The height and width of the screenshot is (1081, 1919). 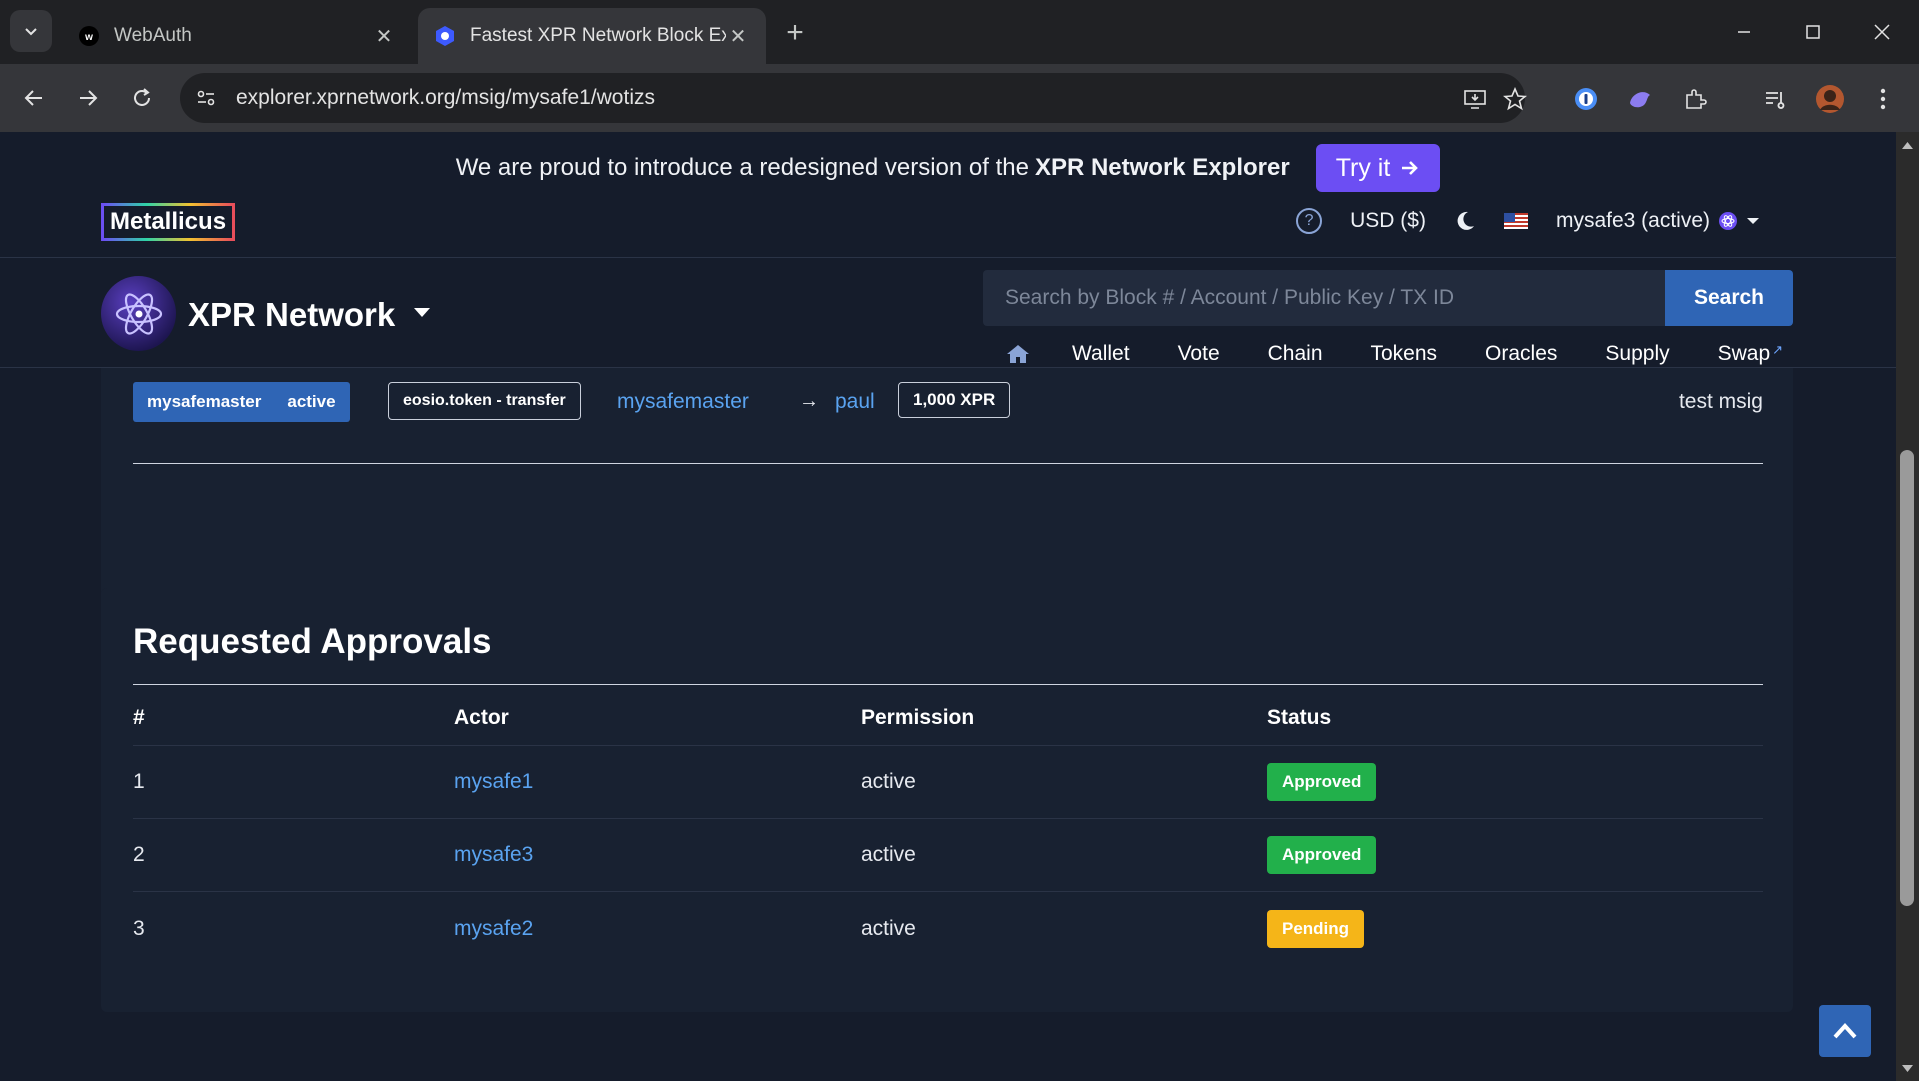 I want to click on tab-webauth: w WebAuth ✕, so click(x=237, y=36).